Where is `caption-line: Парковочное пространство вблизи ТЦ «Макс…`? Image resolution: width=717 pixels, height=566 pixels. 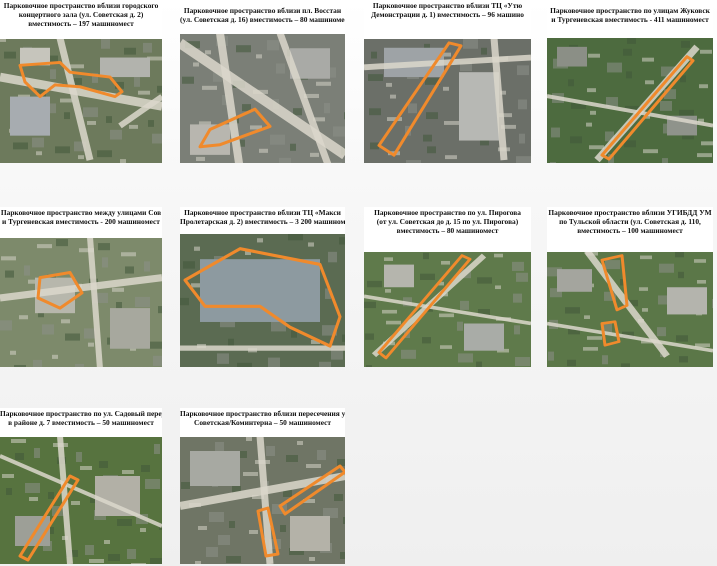 caption-line: Парковочное пространство вблизи ТЦ «Макс… is located at coordinates (262, 212).